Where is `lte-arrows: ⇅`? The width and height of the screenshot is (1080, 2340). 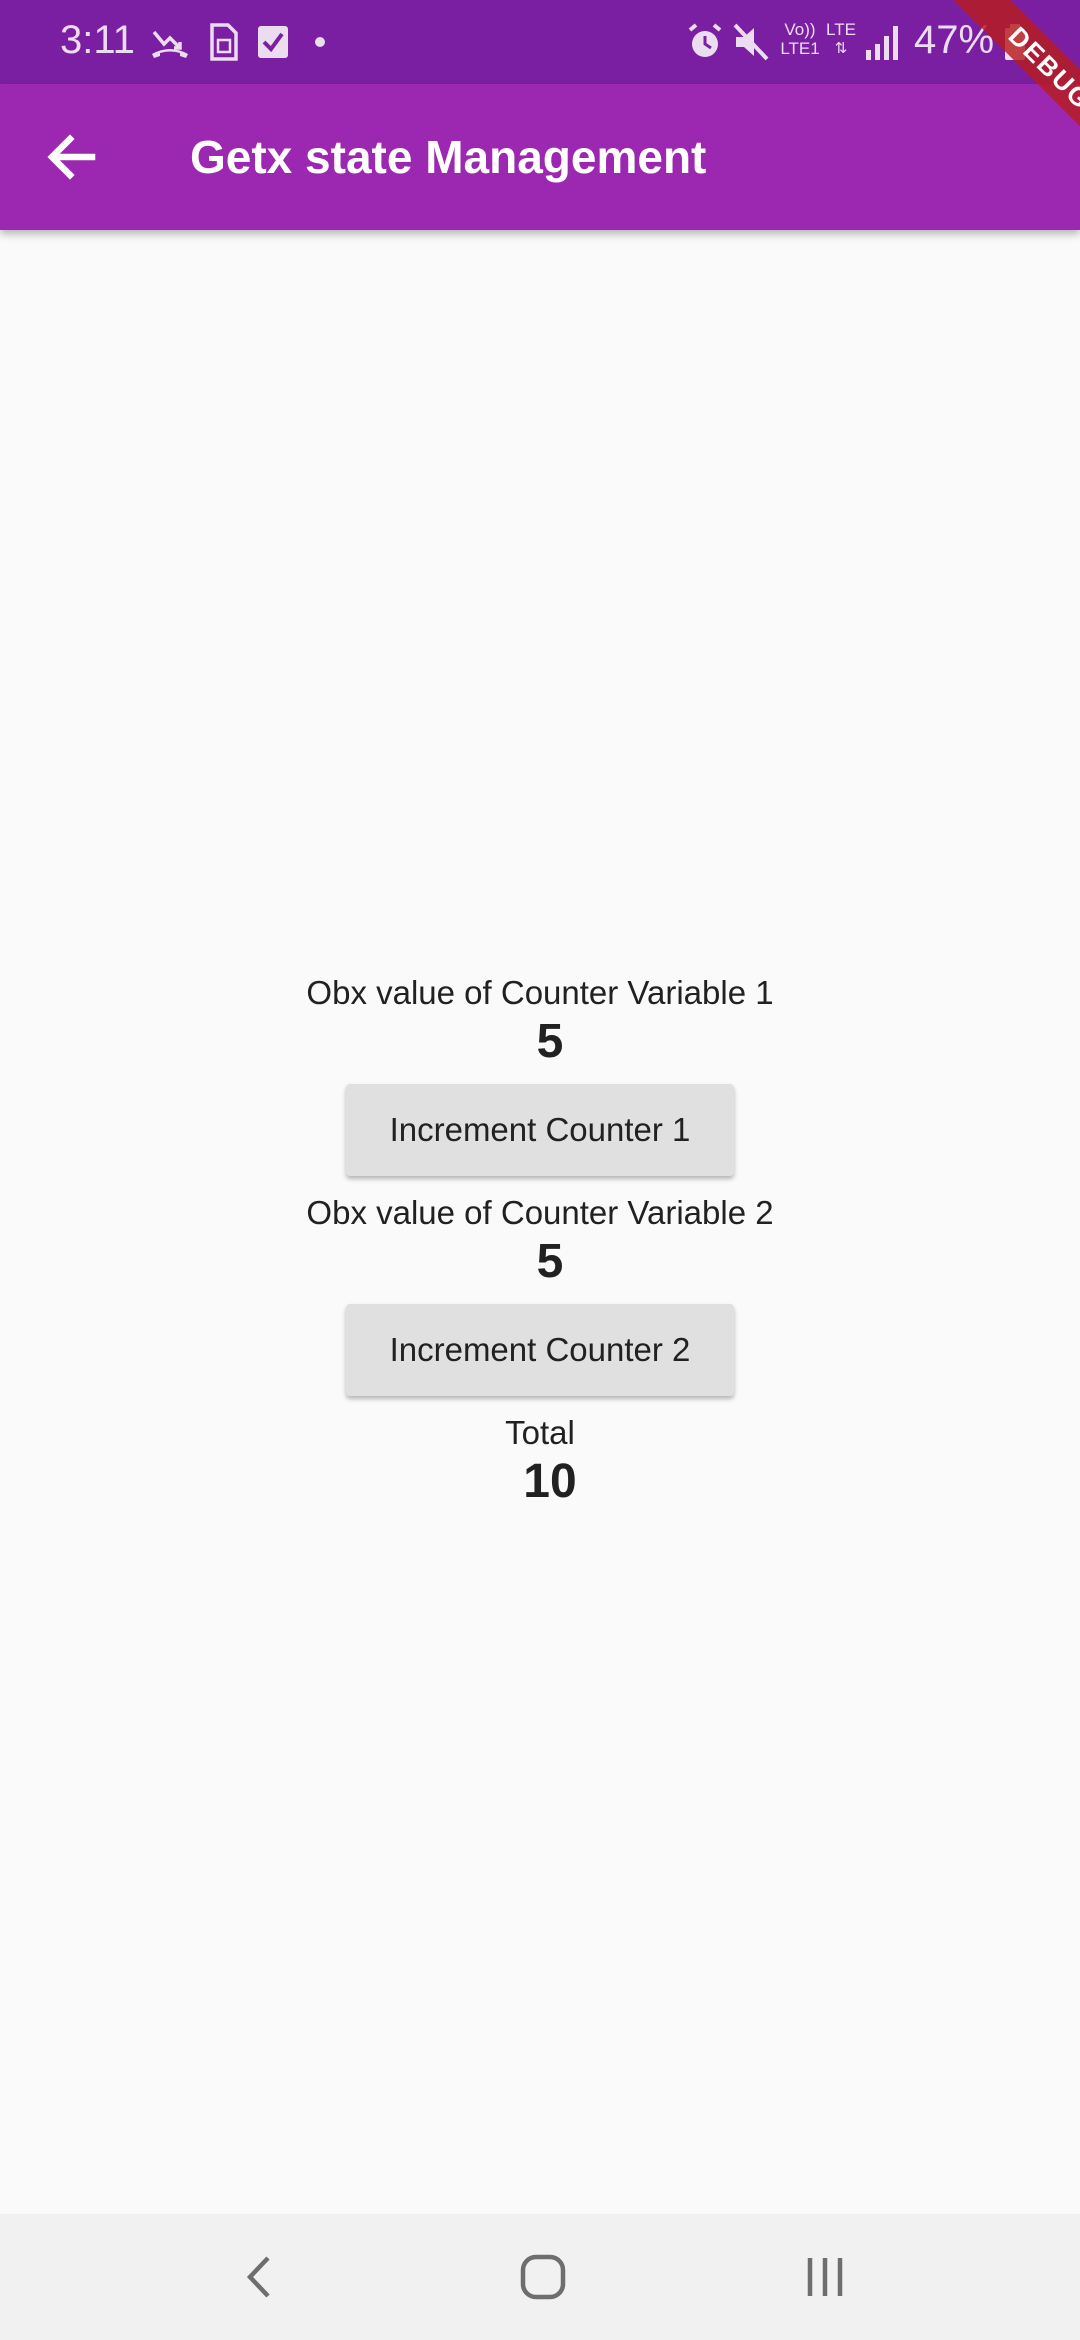 lte-arrows: ⇅ is located at coordinates (841, 48).